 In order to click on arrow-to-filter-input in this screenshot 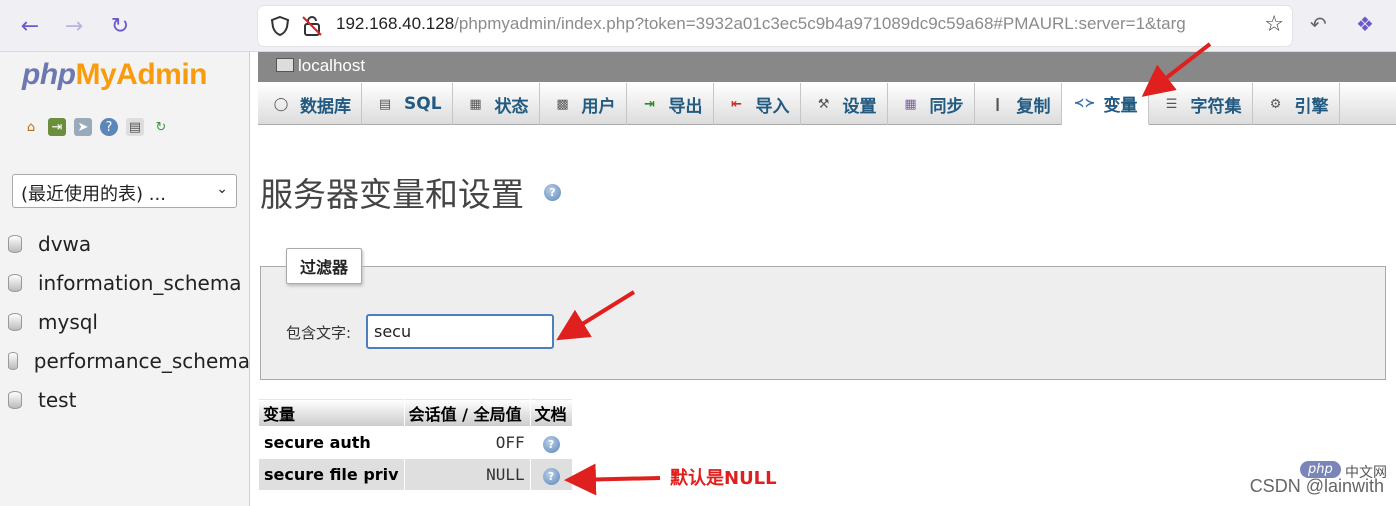, I will do `click(596, 315)`.